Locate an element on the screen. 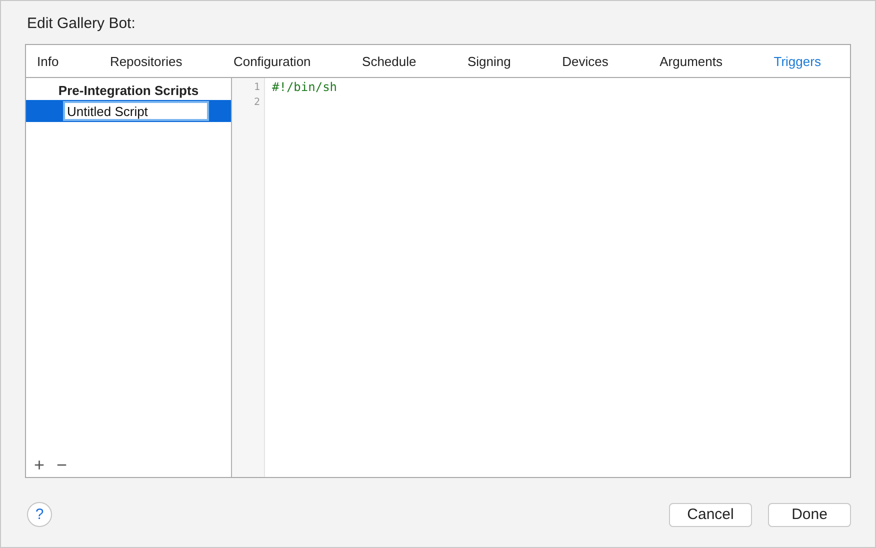 Image resolution: width=876 pixels, height=548 pixels. tab: Devices is located at coordinates (585, 61).